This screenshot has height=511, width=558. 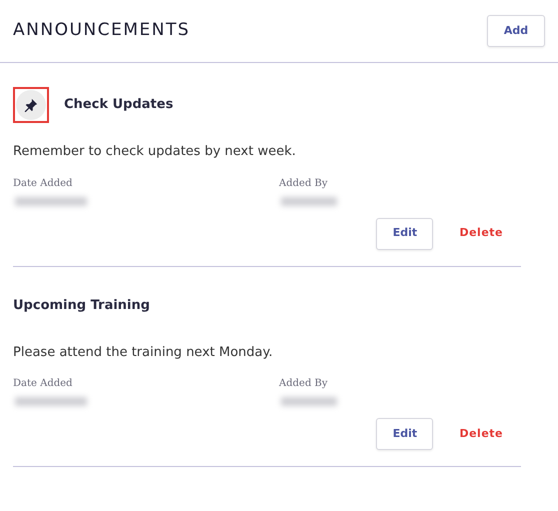 I want to click on page-title: ANNOUNCEMENTS, so click(x=101, y=30).